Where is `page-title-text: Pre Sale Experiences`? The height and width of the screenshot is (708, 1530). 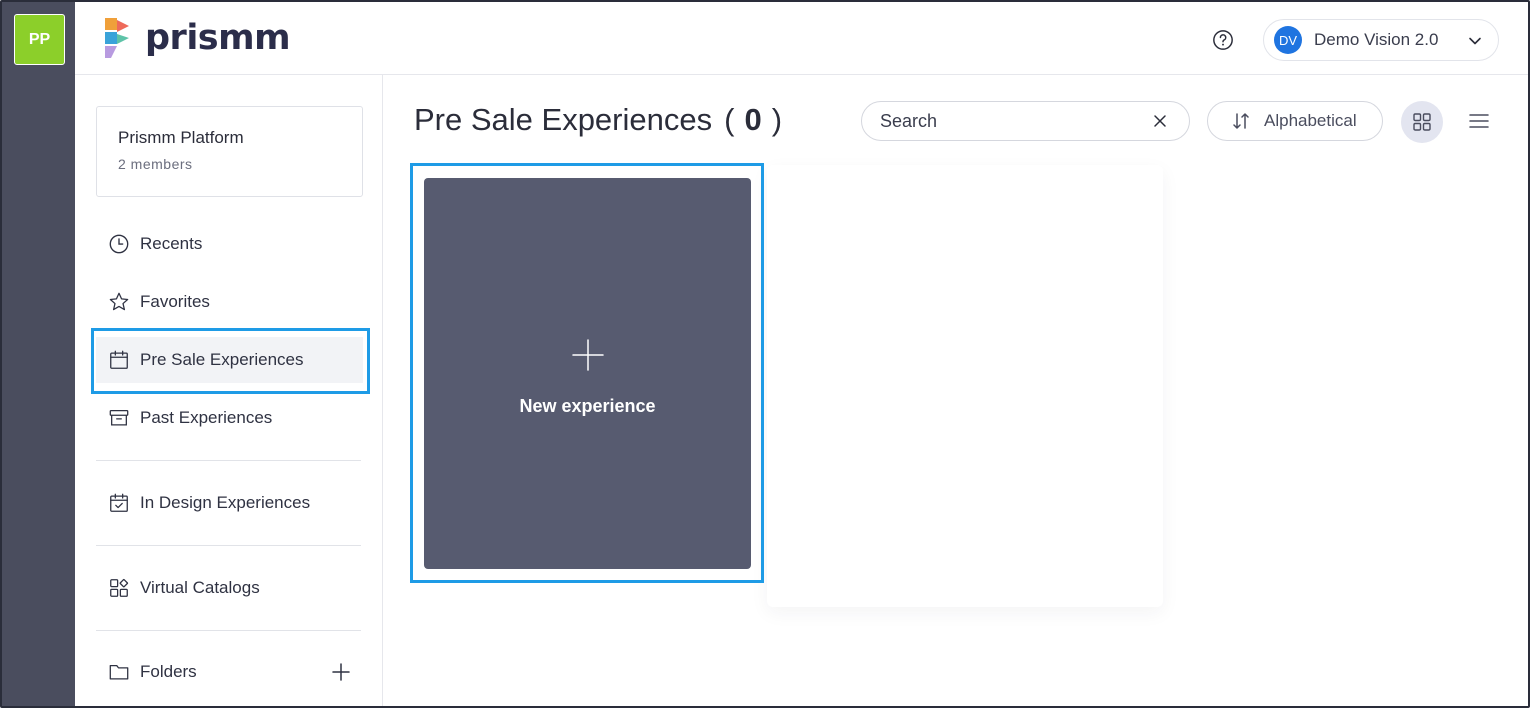 page-title-text: Pre Sale Experiences is located at coordinates (563, 119).